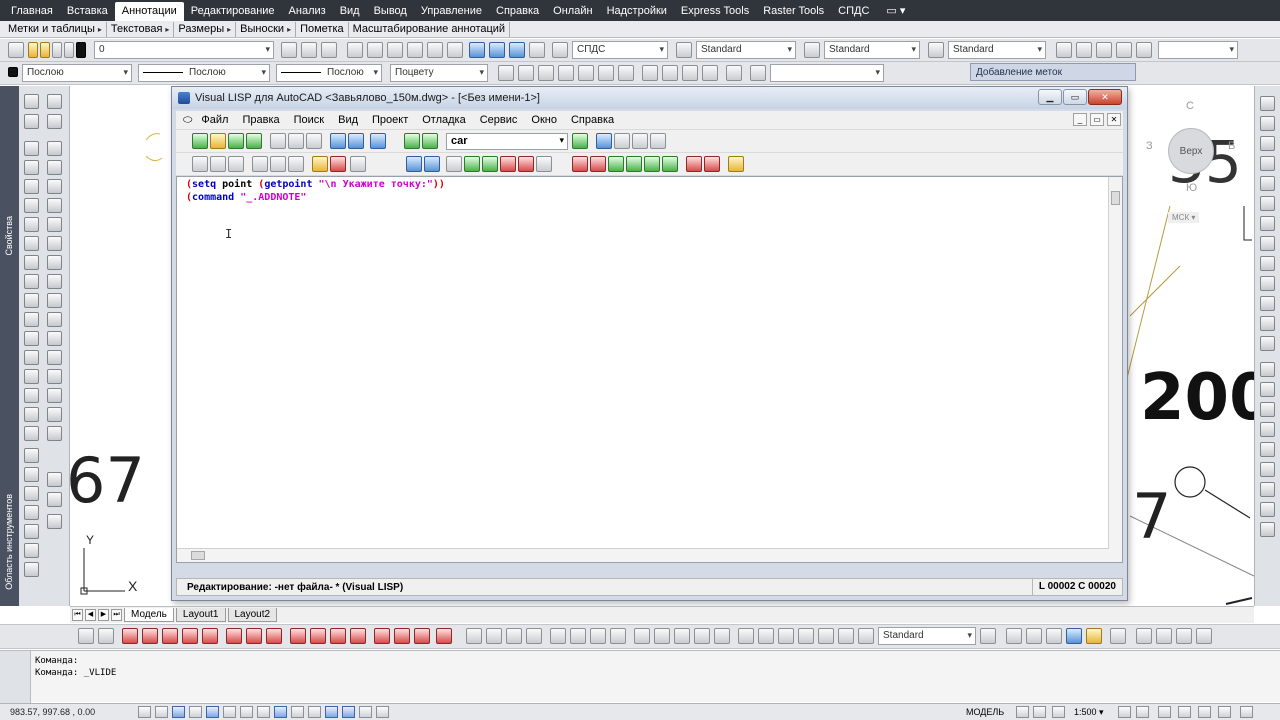 The height and width of the screenshot is (720, 1280). I want to click on watch-icon, so click(544, 164).